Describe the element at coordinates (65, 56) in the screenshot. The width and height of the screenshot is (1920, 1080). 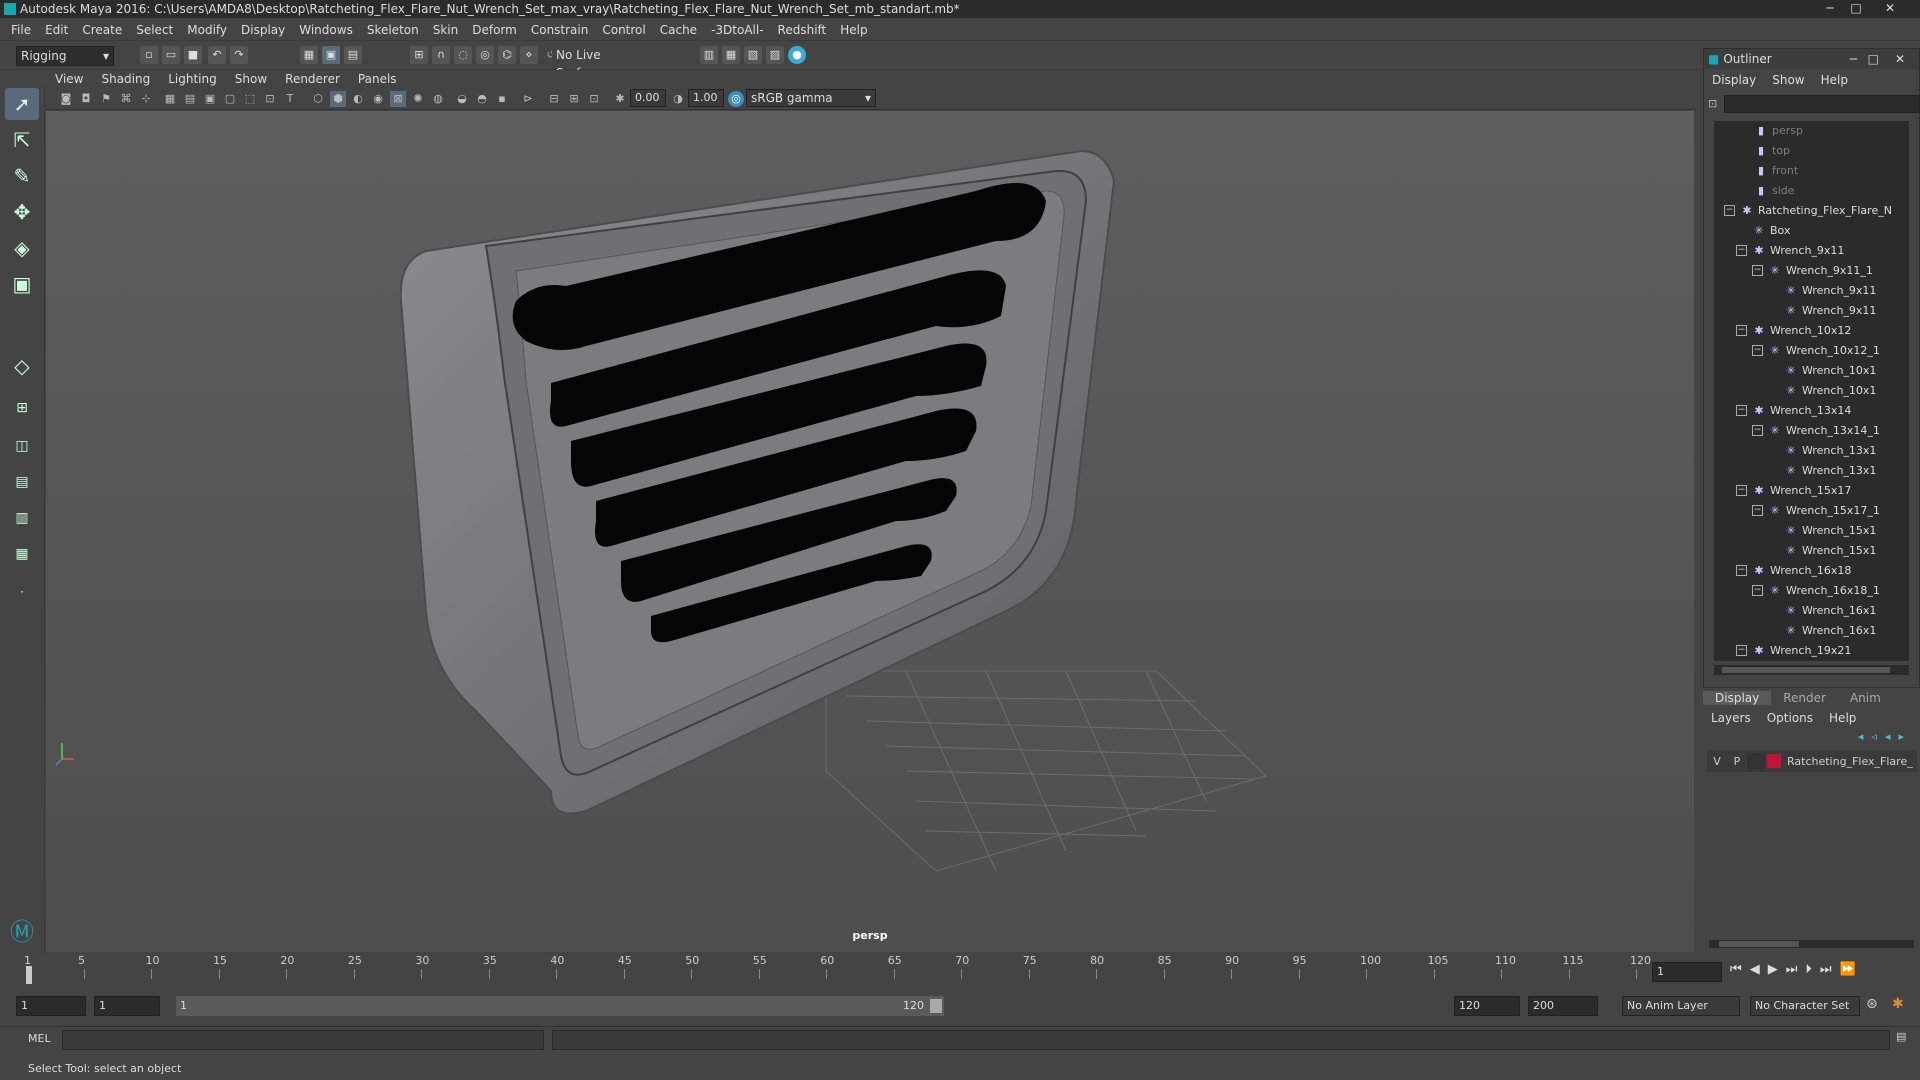
I see `menu-set-dropdown: Rigging ▾` at that location.